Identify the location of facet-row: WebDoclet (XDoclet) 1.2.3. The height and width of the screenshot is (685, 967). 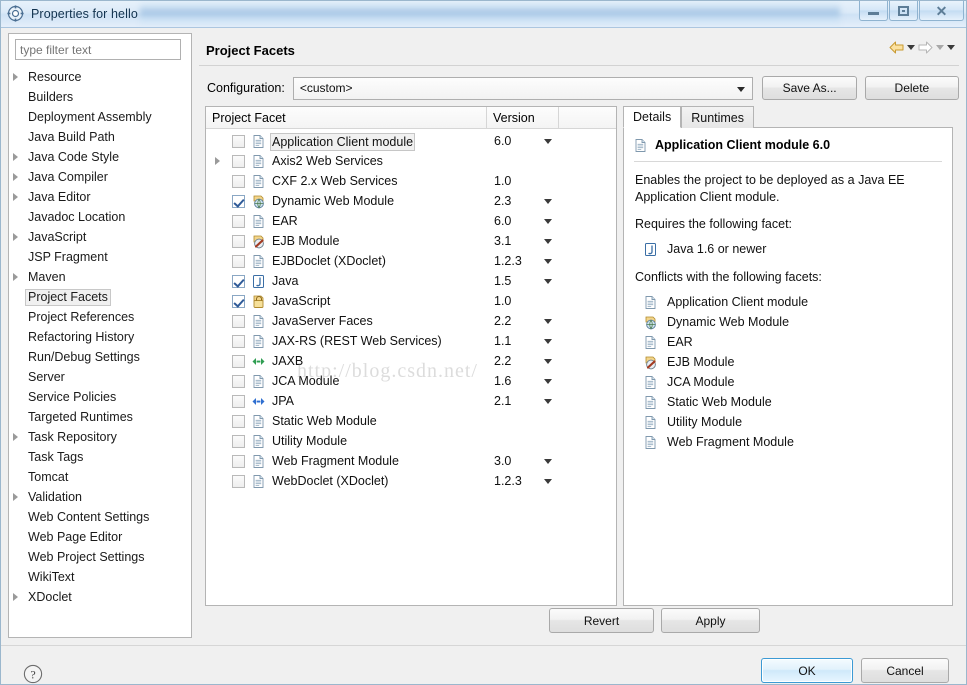
(411, 481).